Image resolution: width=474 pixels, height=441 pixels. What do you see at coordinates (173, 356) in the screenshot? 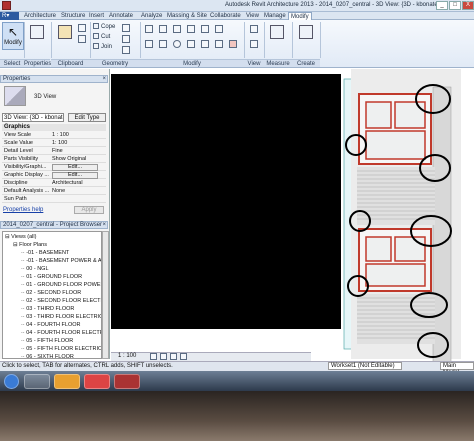
I see `sun-path-icon` at bounding box center [173, 356].